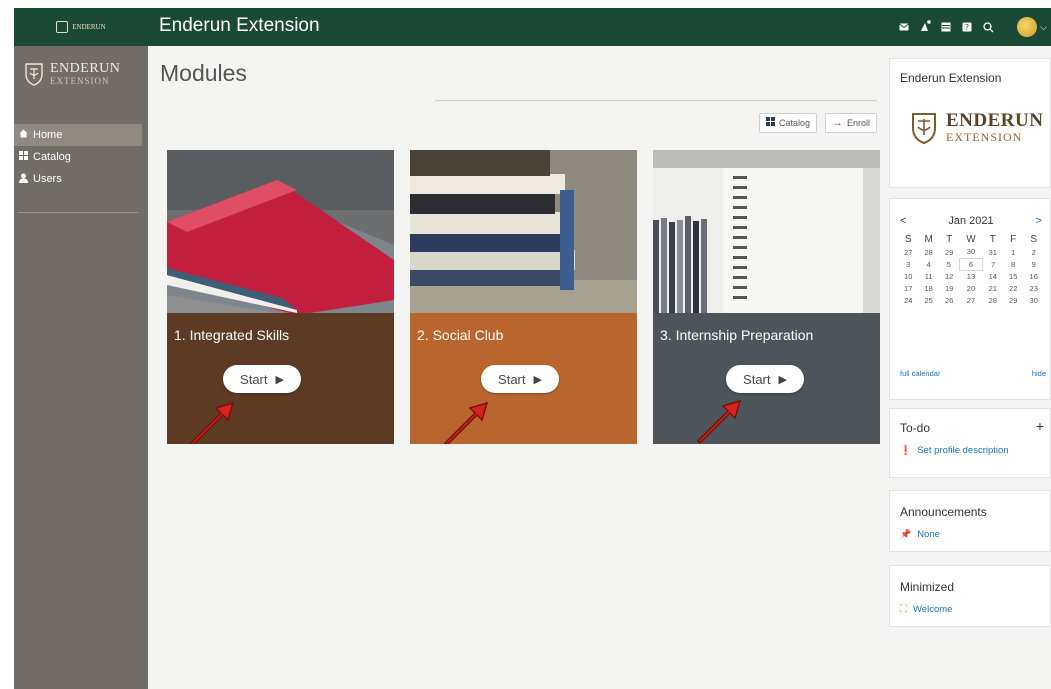 This screenshot has height=689, width=1051. What do you see at coordinates (974, 27) in the screenshot?
I see `topbar-icons: ? ⌵` at bounding box center [974, 27].